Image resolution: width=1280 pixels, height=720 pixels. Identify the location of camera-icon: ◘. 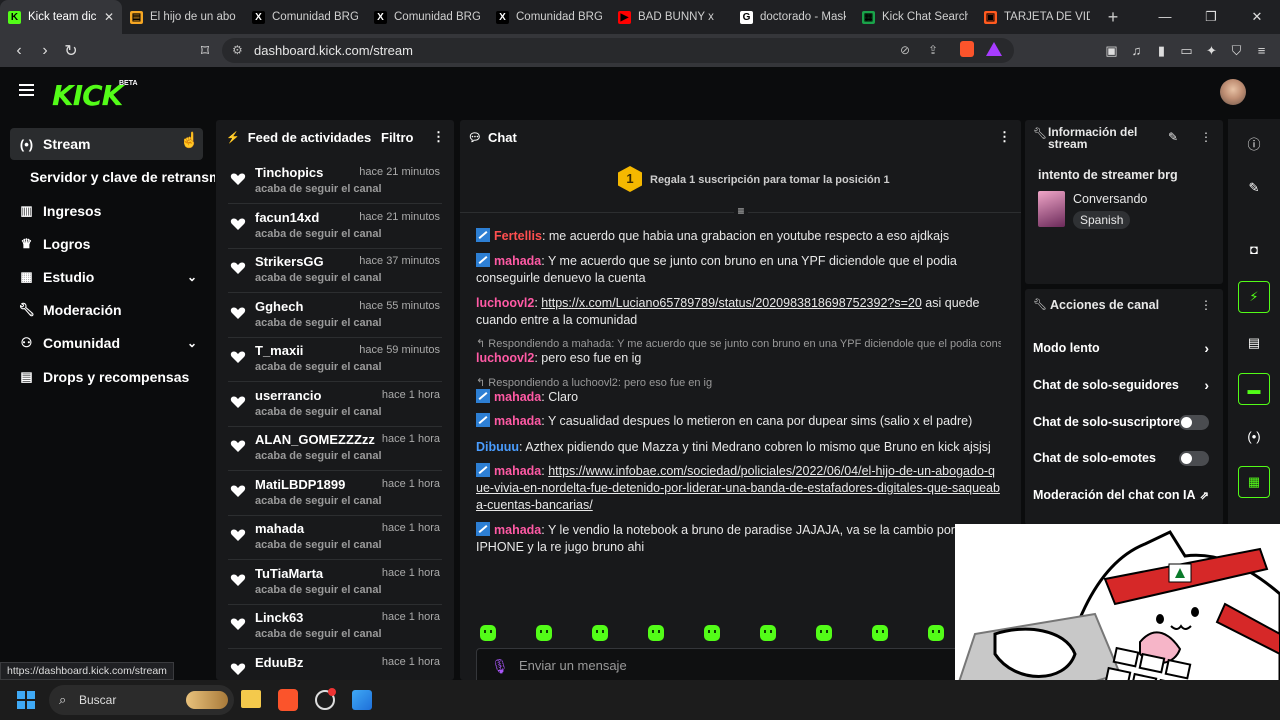
(1254, 249).